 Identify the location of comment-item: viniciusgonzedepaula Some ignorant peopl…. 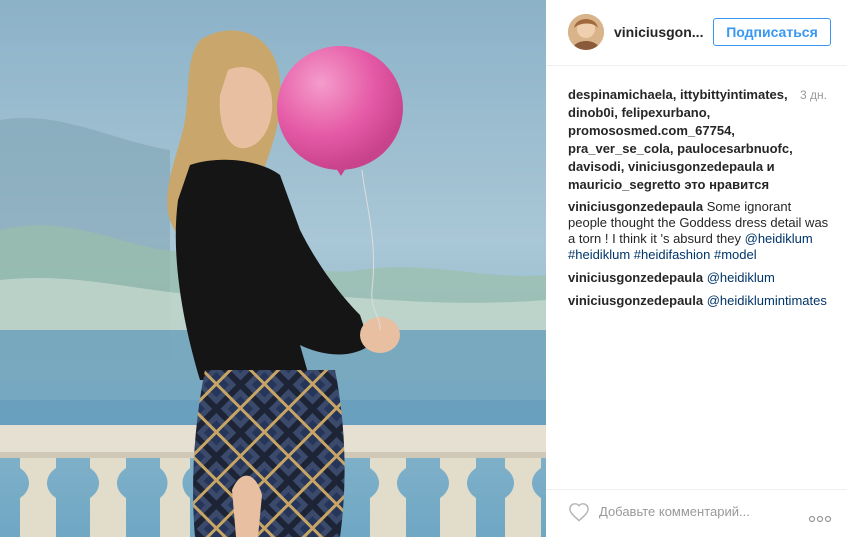
(700, 231).